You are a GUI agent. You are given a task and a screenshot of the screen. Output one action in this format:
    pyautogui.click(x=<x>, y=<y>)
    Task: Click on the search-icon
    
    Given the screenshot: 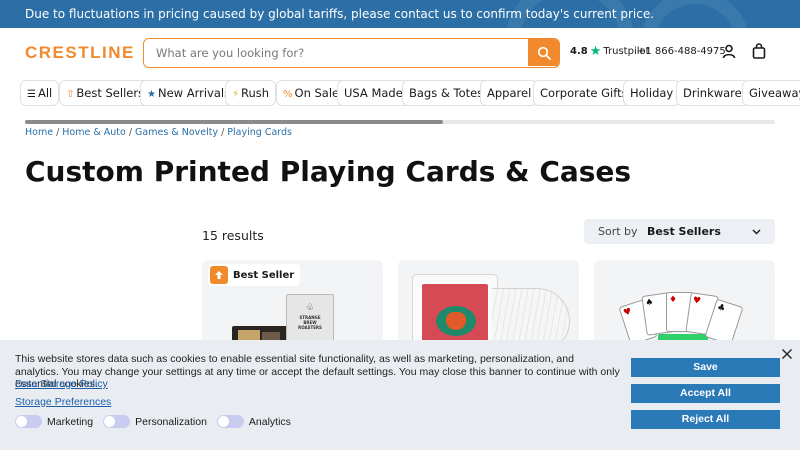 What is the action you would take?
    pyautogui.click(x=544, y=53)
    